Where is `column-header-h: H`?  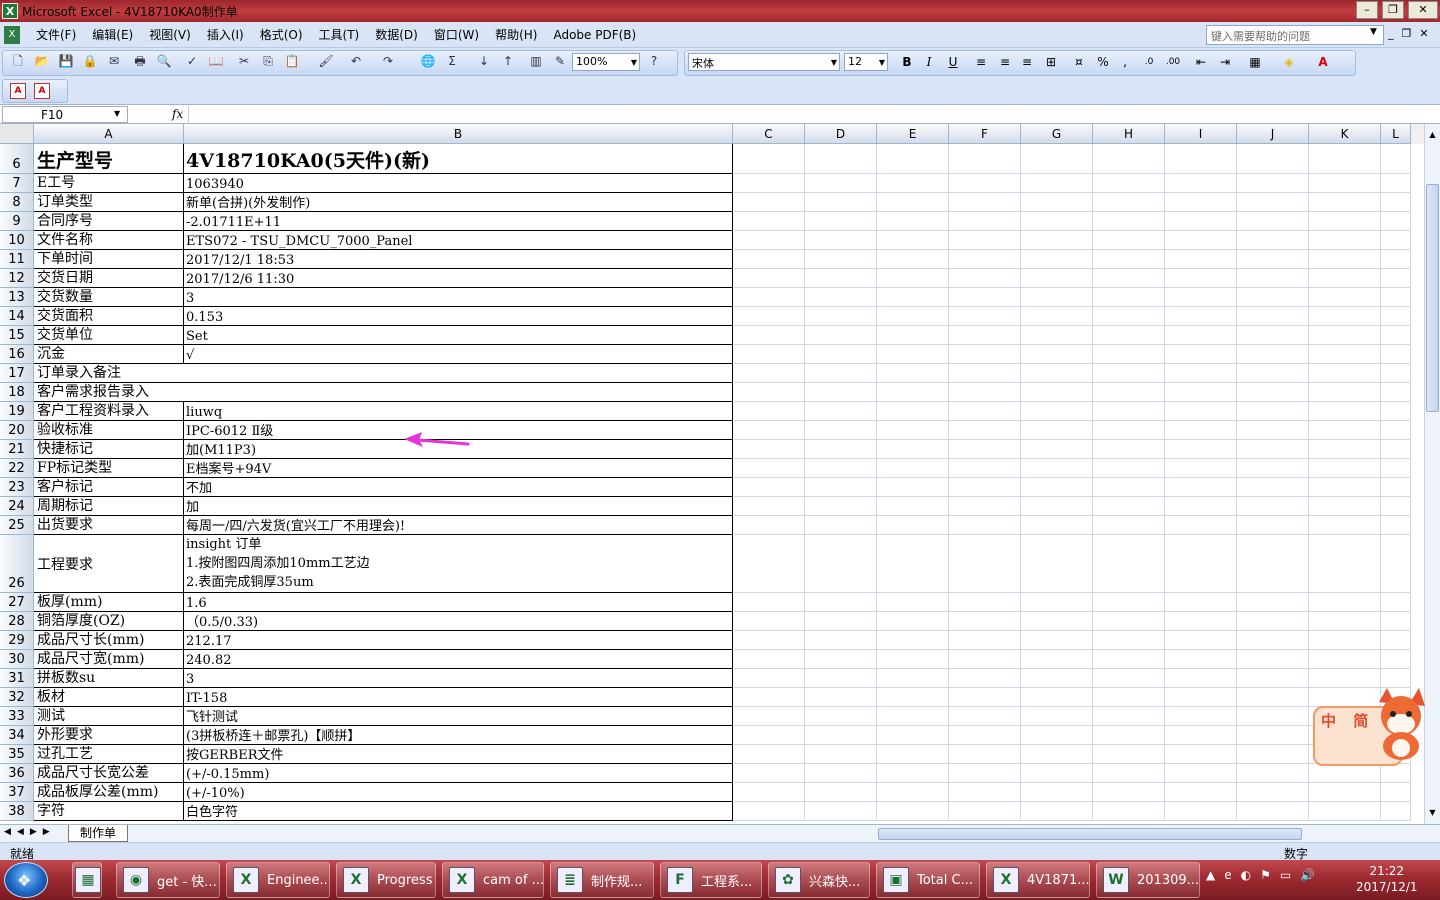
column-header-h: H is located at coordinates (1129, 134).